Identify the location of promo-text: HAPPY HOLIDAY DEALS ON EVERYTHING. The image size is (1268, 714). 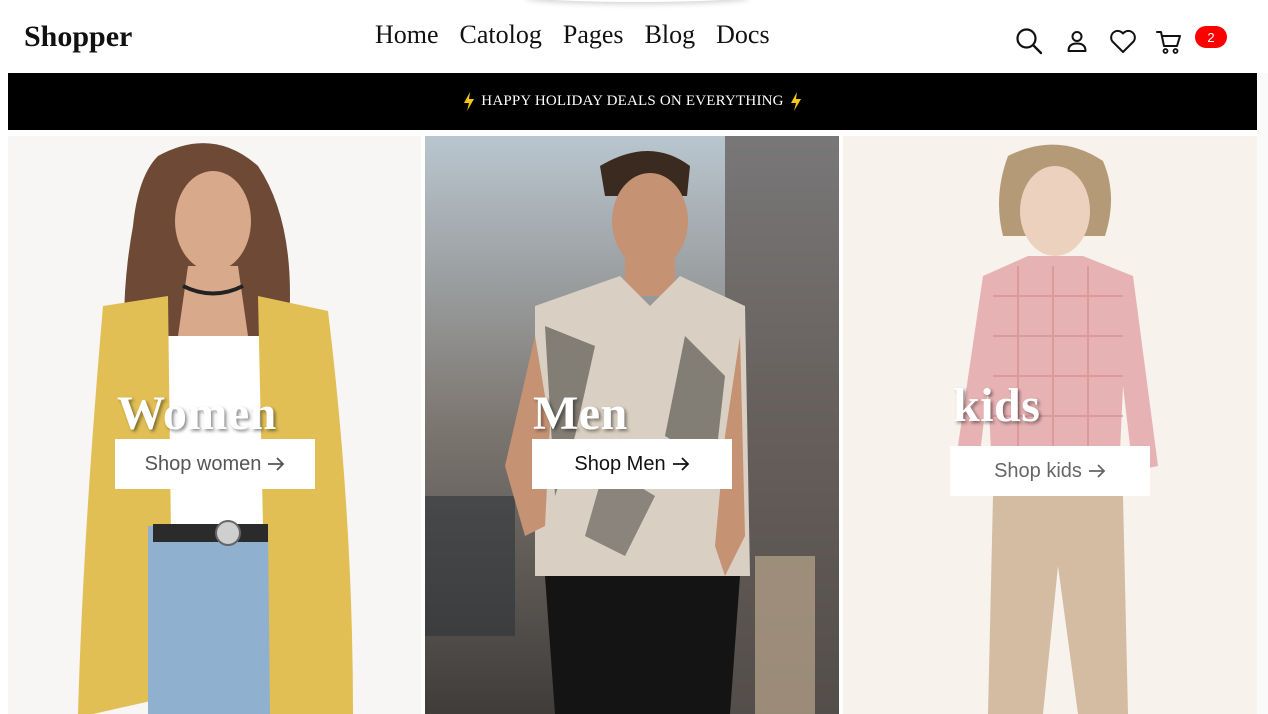
(632, 101).